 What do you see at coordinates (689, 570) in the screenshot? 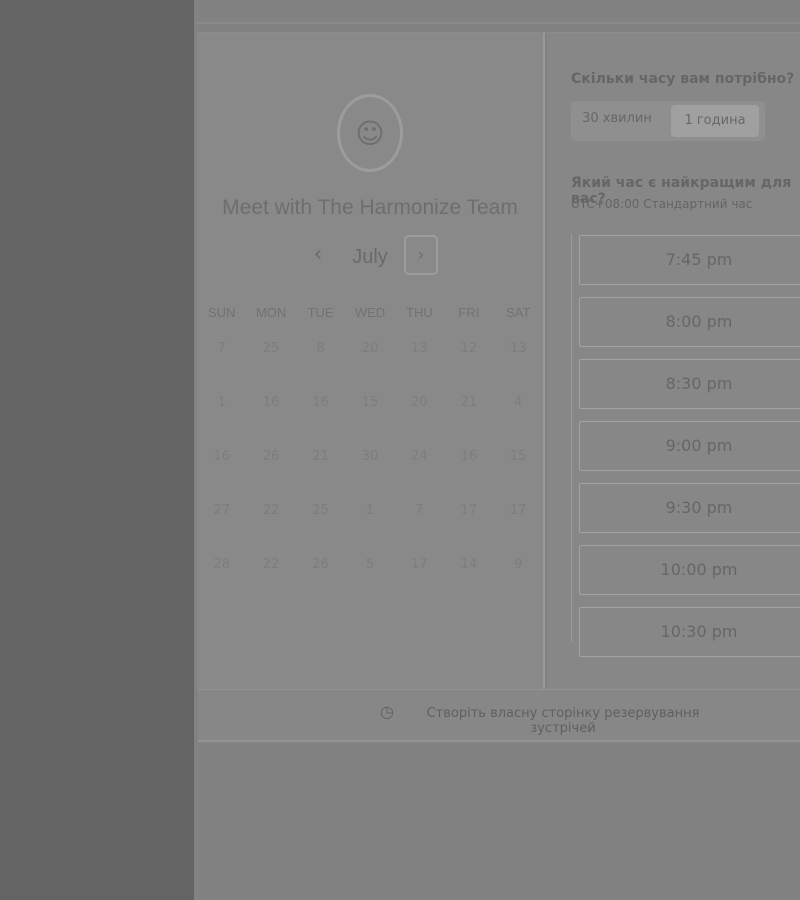
I see `time-slot: 10:00 pm` at bounding box center [689, 570].